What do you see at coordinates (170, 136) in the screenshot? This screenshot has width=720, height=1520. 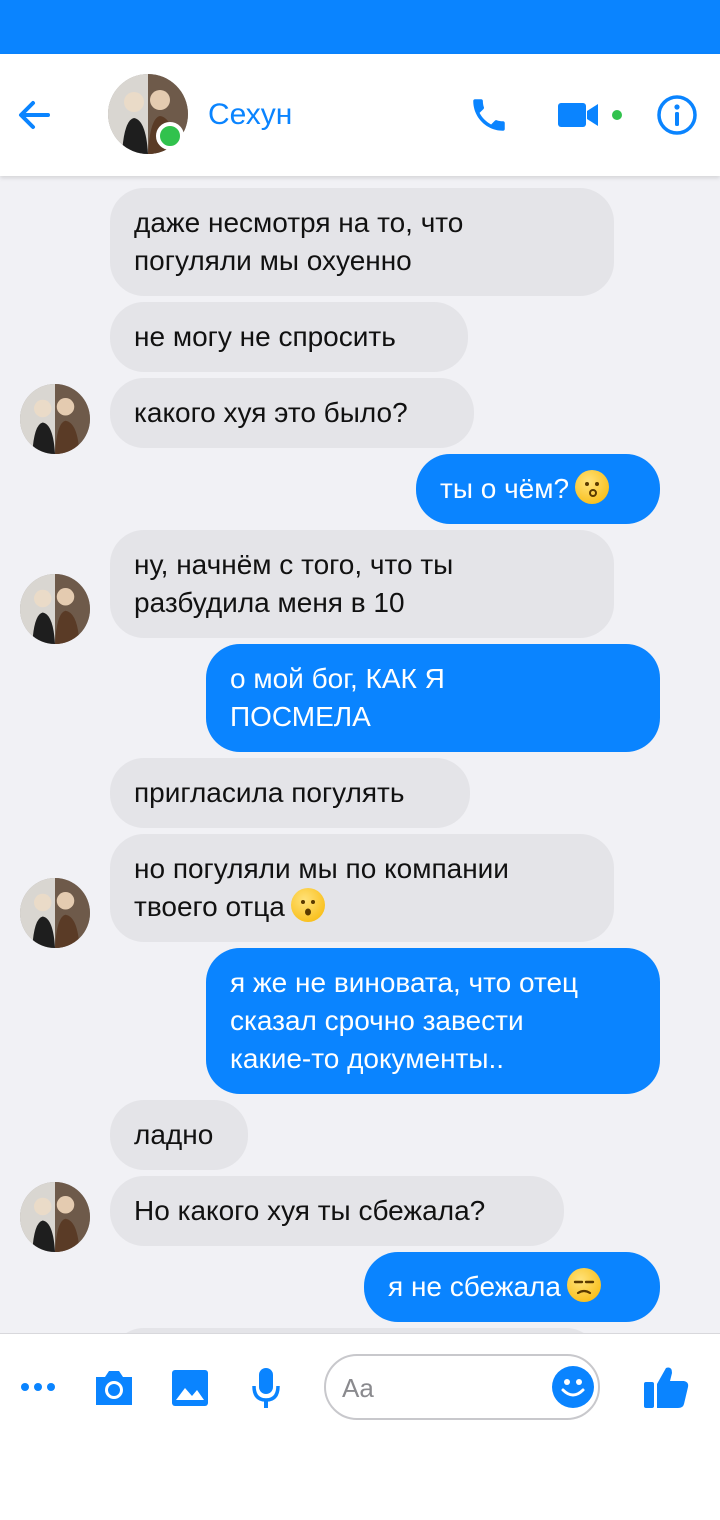 I see `online-indicator` at bounding box center [170, 136].